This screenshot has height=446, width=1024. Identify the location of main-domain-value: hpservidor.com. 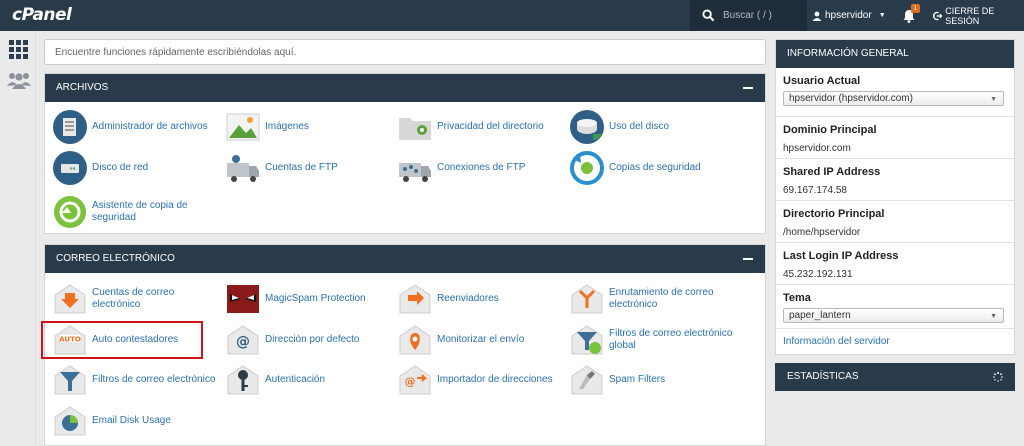
(817, 148).